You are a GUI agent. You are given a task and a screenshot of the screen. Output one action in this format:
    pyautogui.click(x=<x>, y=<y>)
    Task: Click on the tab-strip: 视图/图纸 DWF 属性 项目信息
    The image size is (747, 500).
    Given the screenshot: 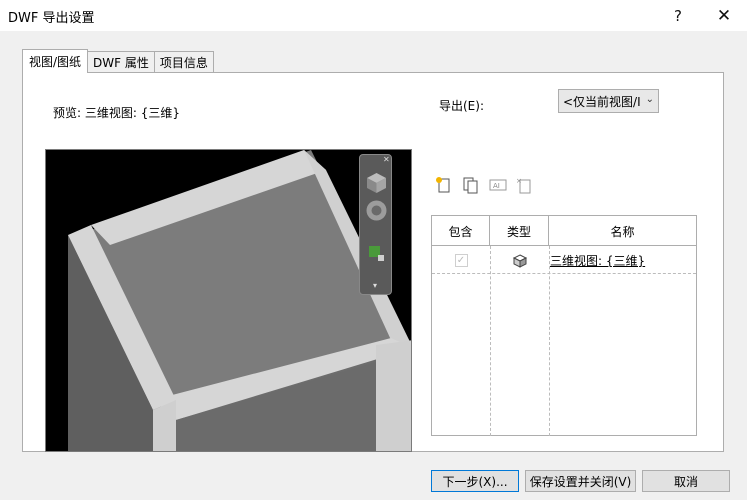 What is the action you would take?
    pyautogui.click(x=118, y=61)
    